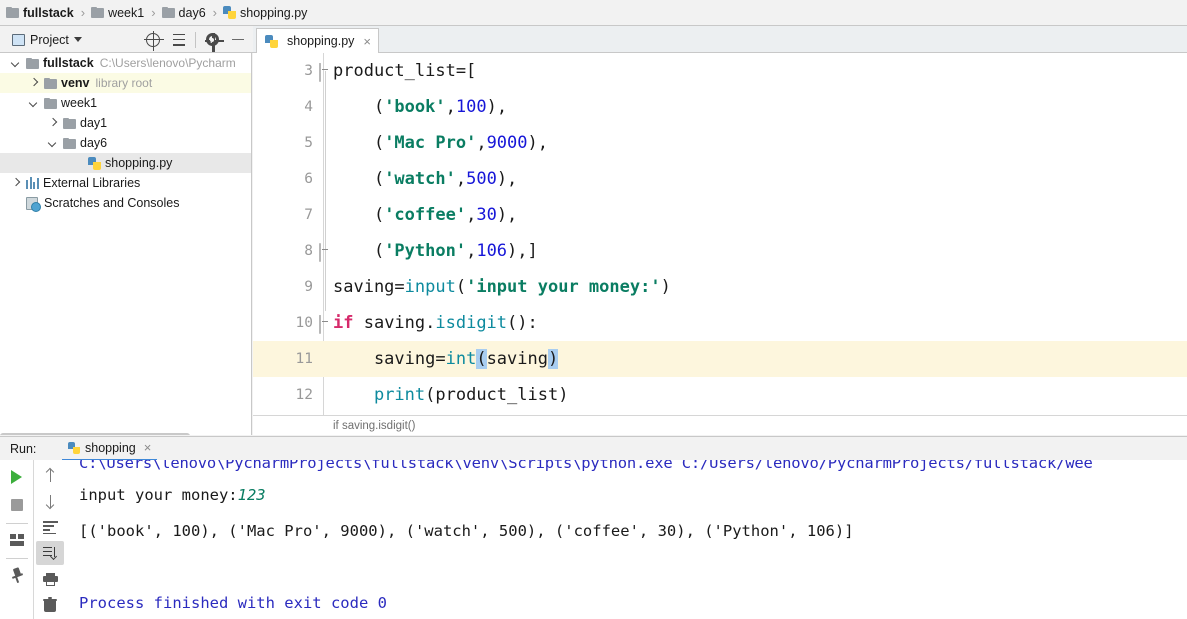 The image size is (1187, 619). I want to click on tree-item-label: week1, so click(79, 103).